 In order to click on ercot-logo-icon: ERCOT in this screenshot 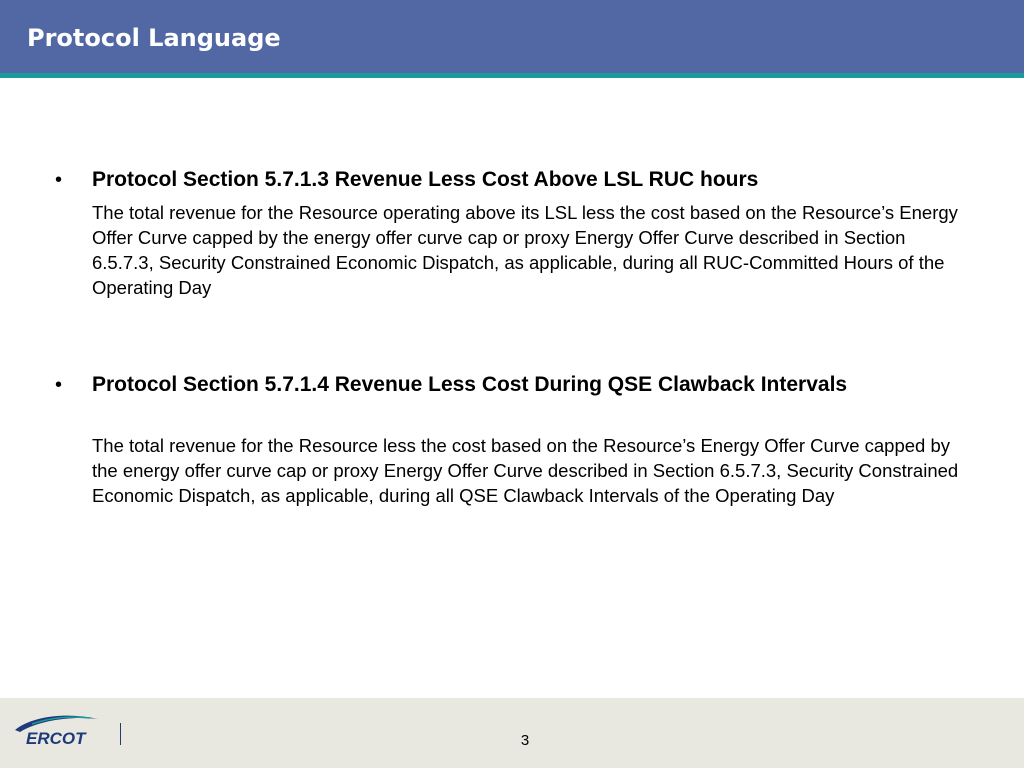, I will do `click(56, 731)`.